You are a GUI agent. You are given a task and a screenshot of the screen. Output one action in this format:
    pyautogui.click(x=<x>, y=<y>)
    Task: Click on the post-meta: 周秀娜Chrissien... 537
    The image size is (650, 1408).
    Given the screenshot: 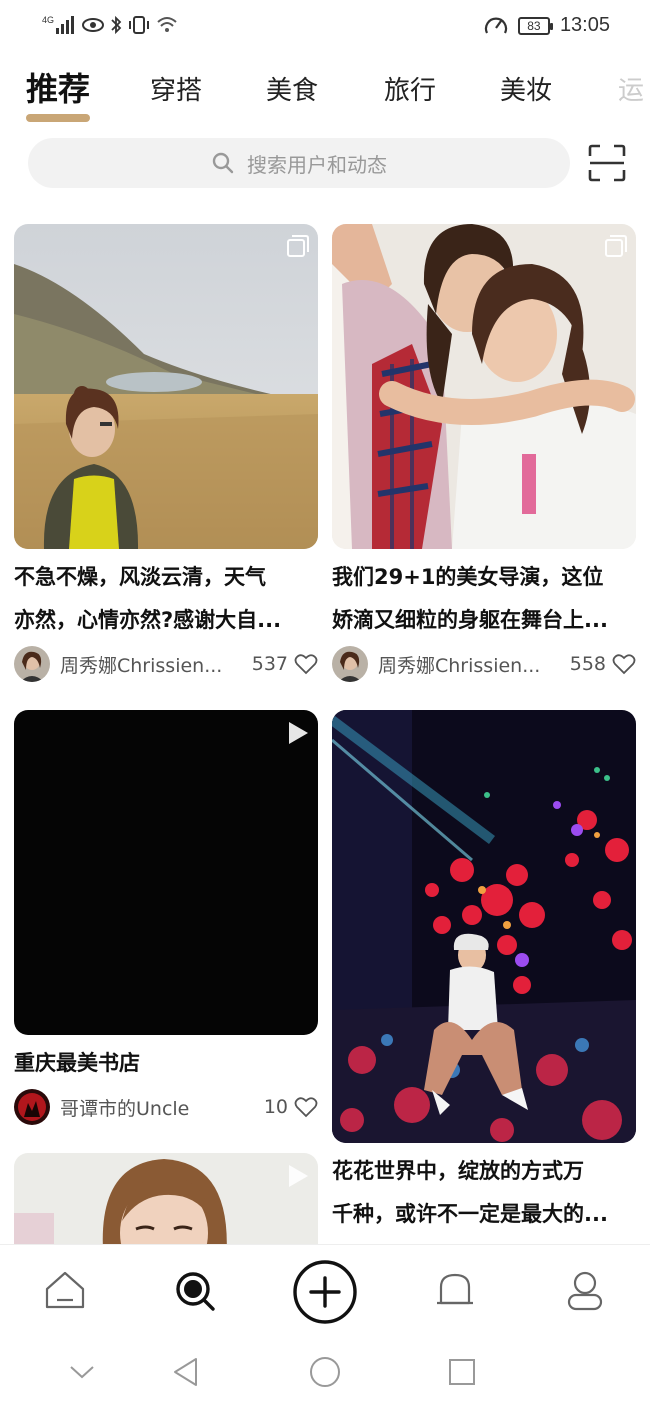 What is the action you would take?
    pyautogui.click(x=166, y=664)
    